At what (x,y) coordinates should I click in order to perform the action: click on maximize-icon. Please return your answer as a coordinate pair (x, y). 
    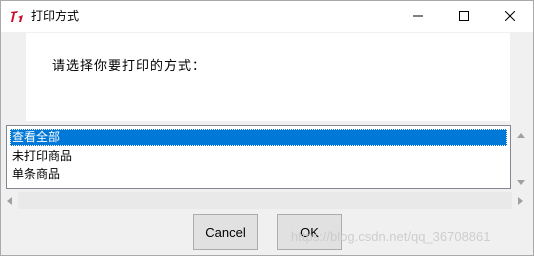
    Looking at the image, I should click on (464, 17).